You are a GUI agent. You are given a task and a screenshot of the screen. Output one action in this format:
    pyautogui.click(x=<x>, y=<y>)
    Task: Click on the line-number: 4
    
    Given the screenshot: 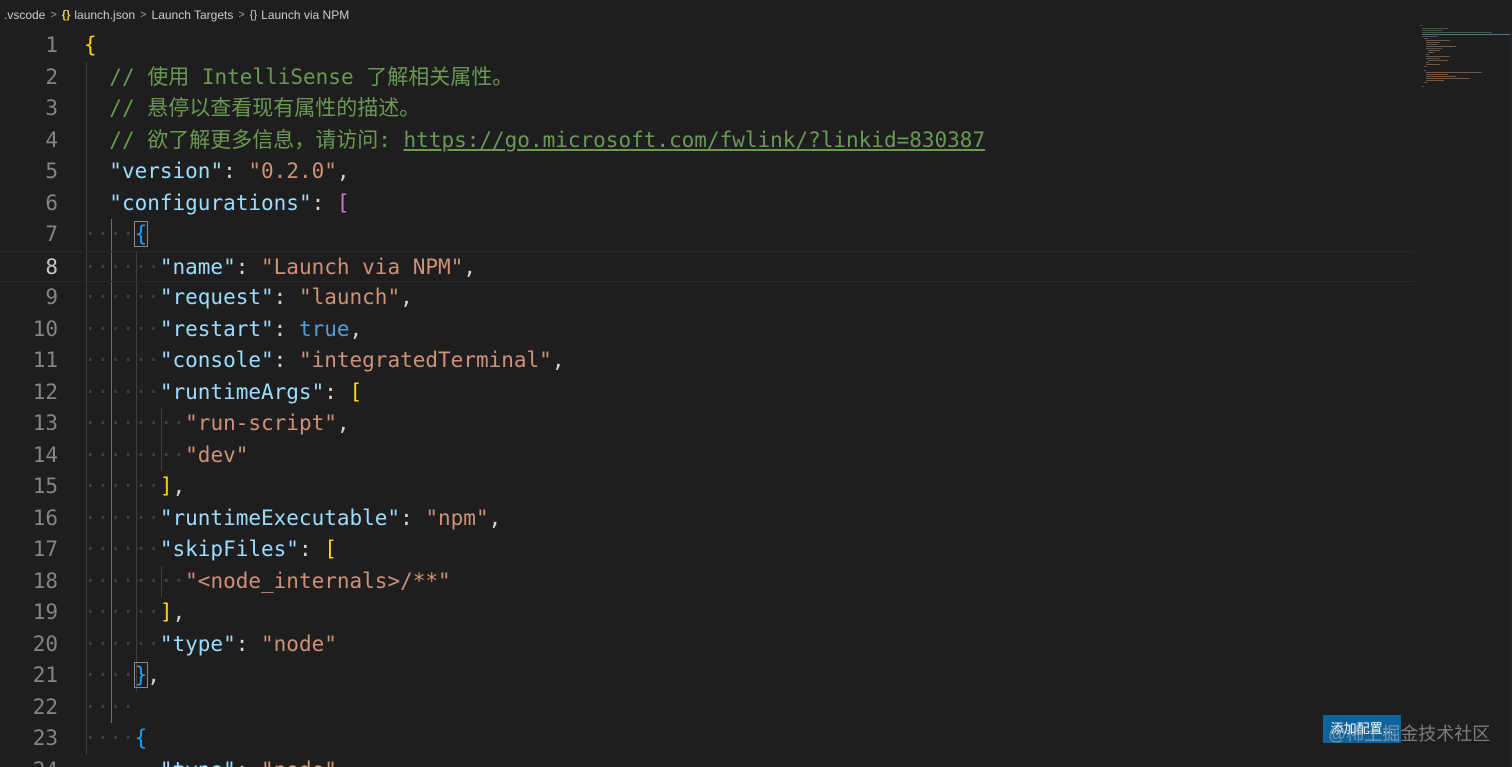 What is the action you would take?
    pyautogui.click(x=51, y=139)
    